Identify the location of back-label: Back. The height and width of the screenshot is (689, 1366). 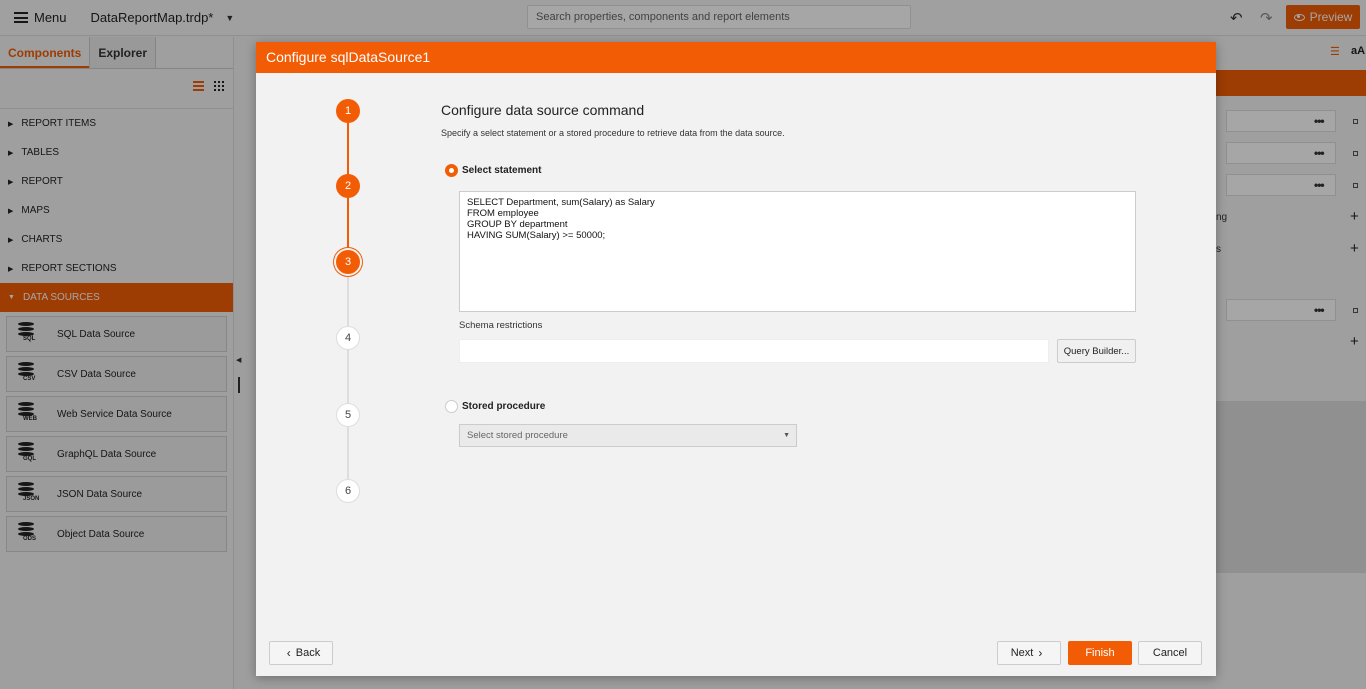
(308, 653).